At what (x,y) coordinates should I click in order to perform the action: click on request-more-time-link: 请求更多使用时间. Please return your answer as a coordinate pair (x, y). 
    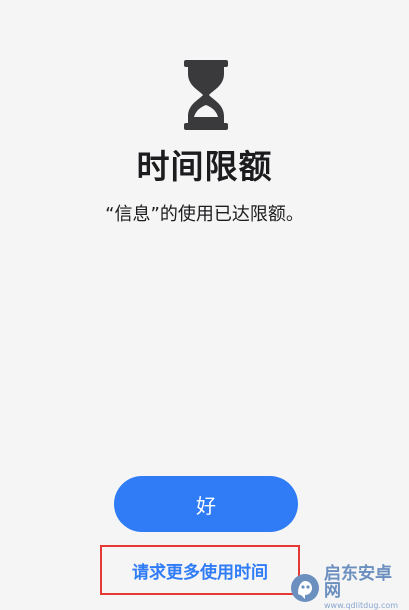
    Looking at the image, I should click on (200, 570).